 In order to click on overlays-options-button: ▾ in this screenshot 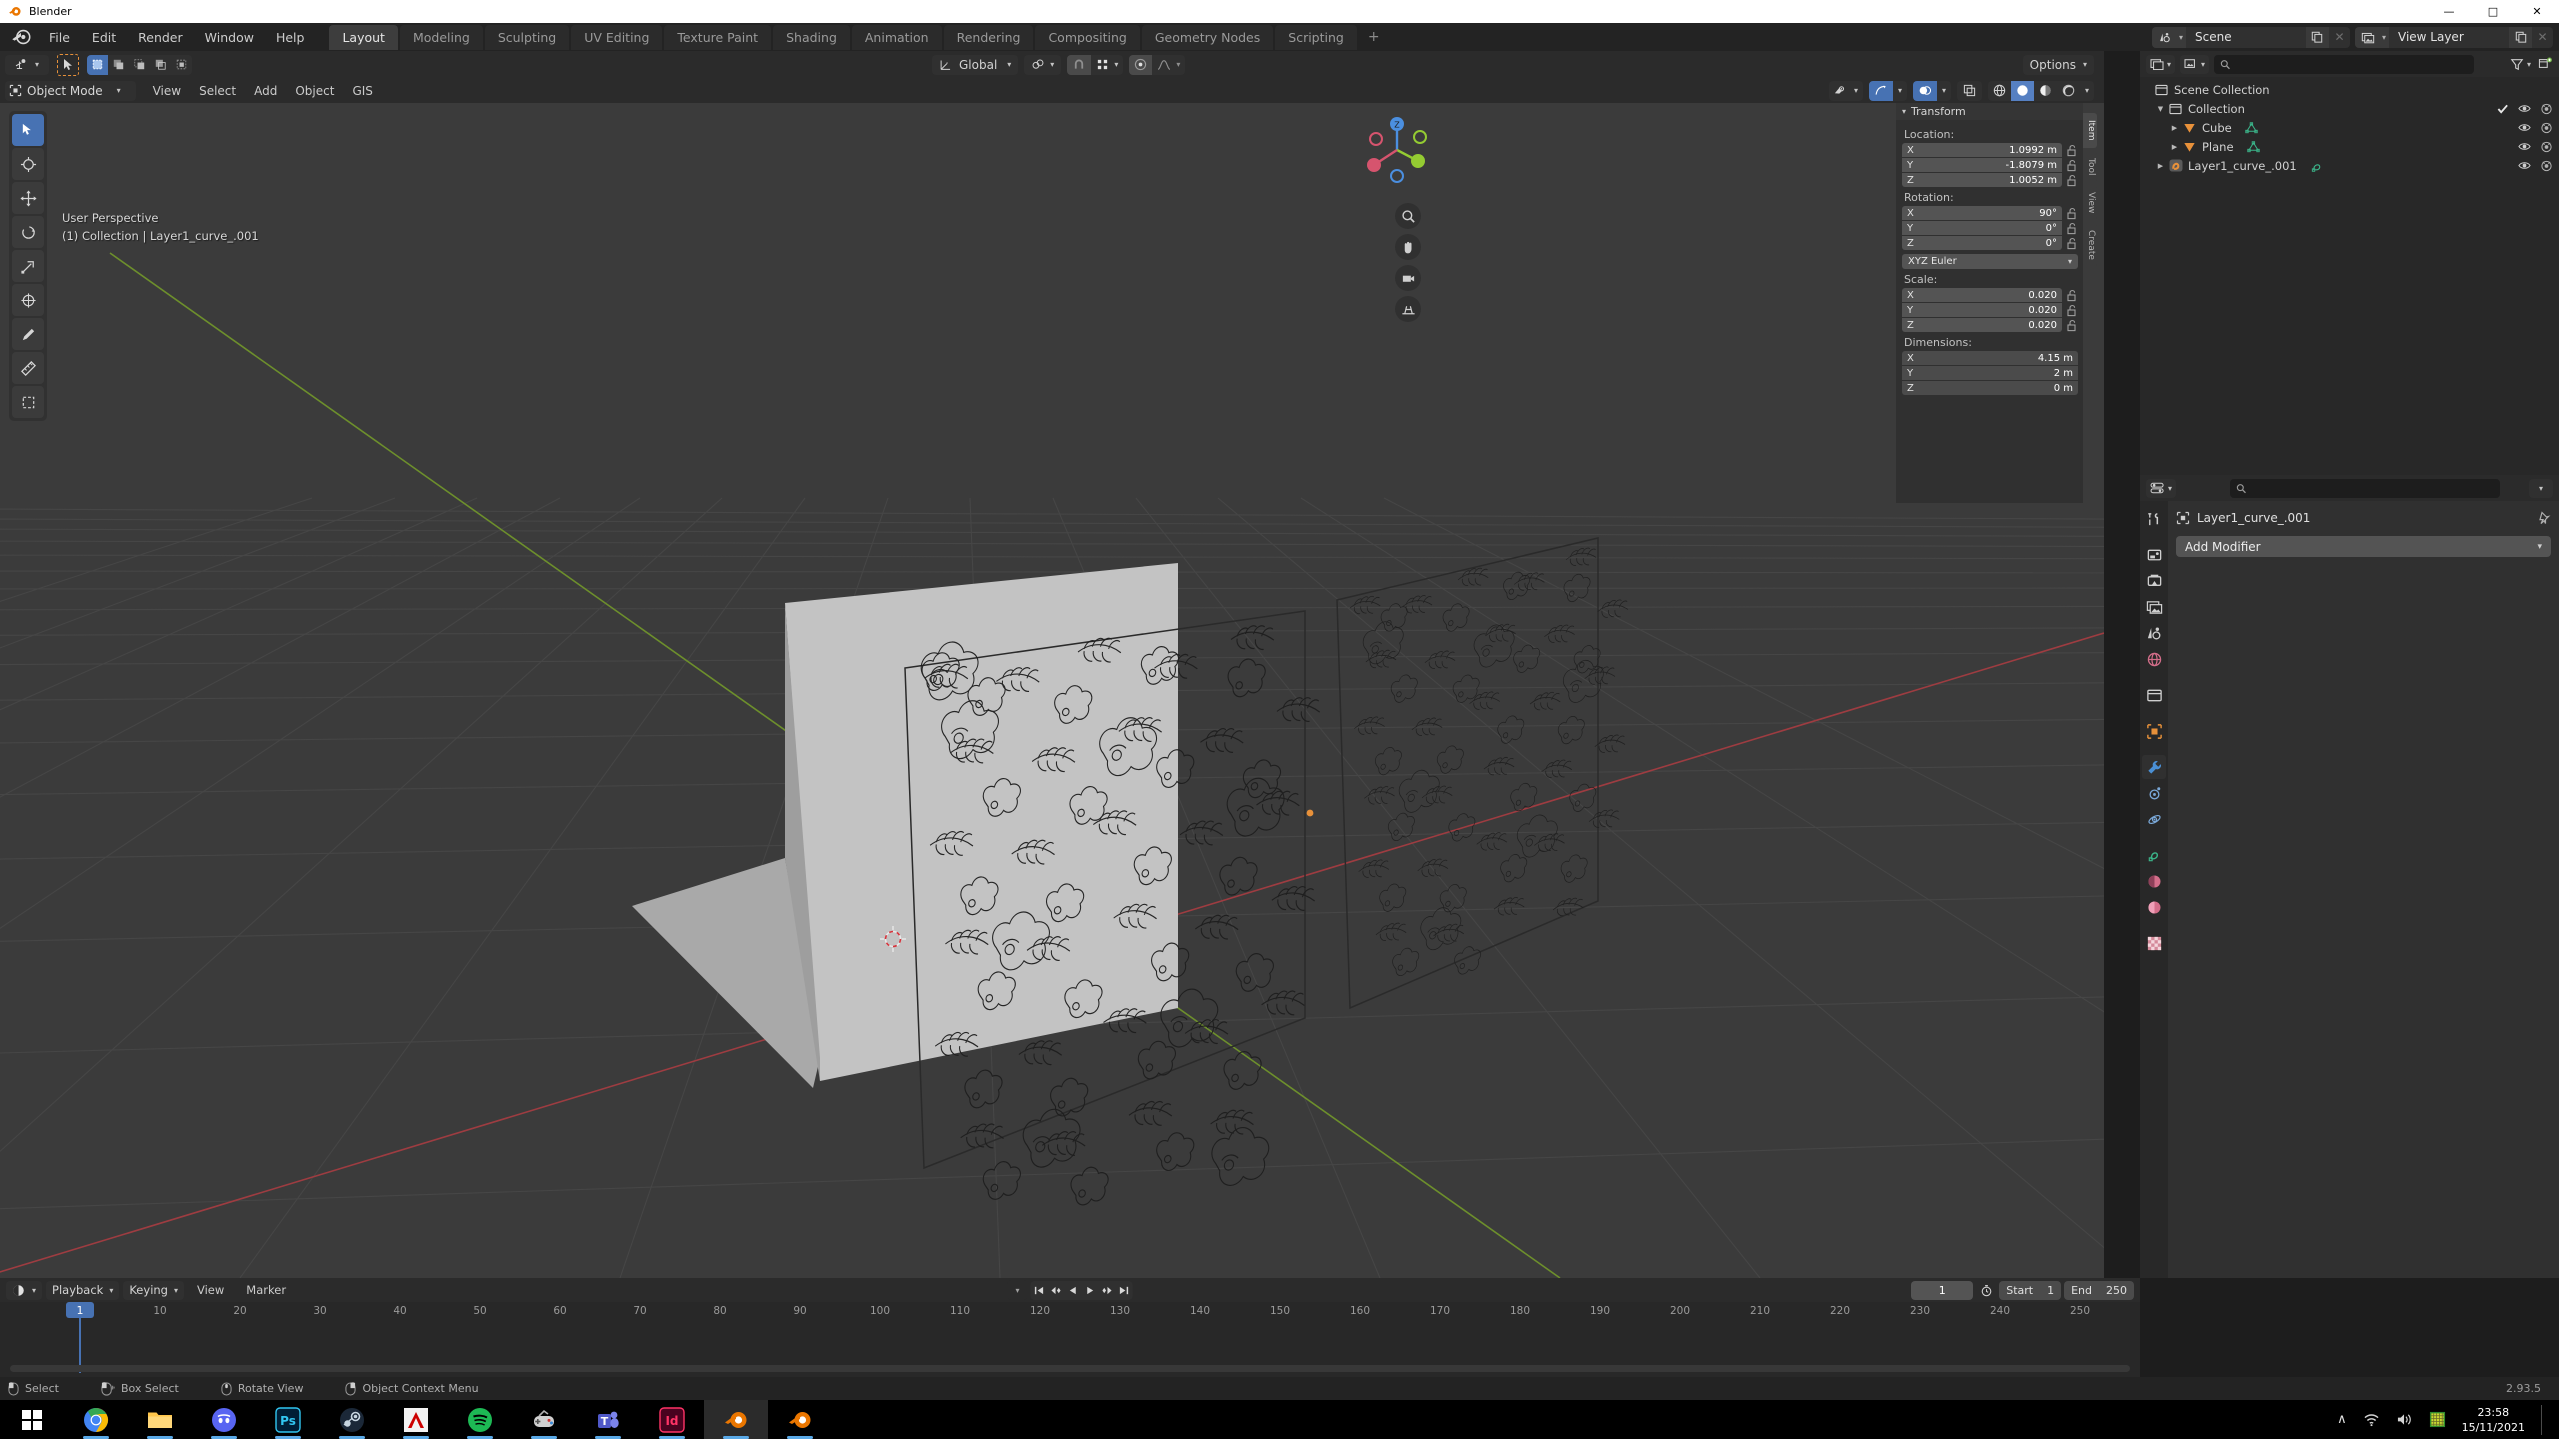, I will do `click(1944, 91)`.